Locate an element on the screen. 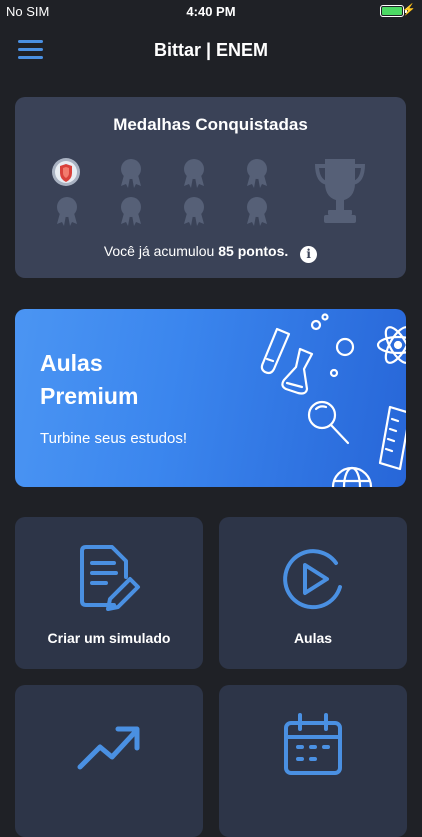  medals-title: Medalhas Conquistadas is located at coordinates (210, 124).